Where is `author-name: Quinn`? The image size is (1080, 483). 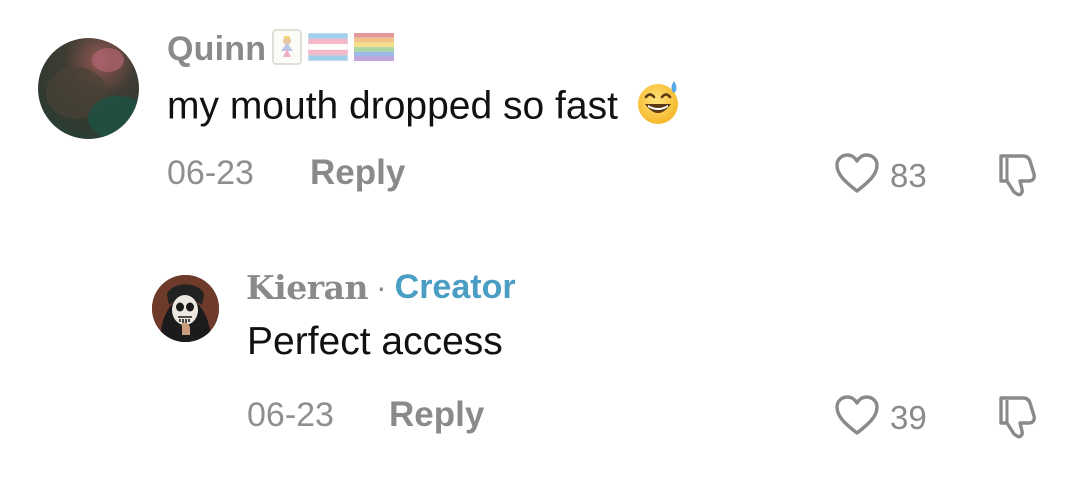
author-name: Quinn is located at coordinates (216, 49).